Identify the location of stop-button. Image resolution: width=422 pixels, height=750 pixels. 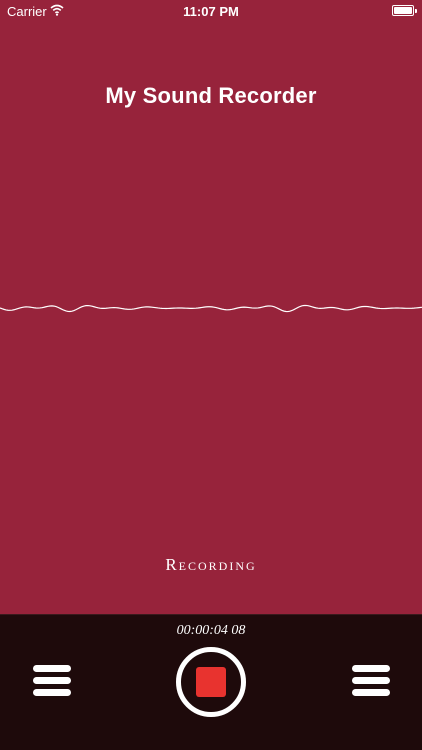
(211, 682).